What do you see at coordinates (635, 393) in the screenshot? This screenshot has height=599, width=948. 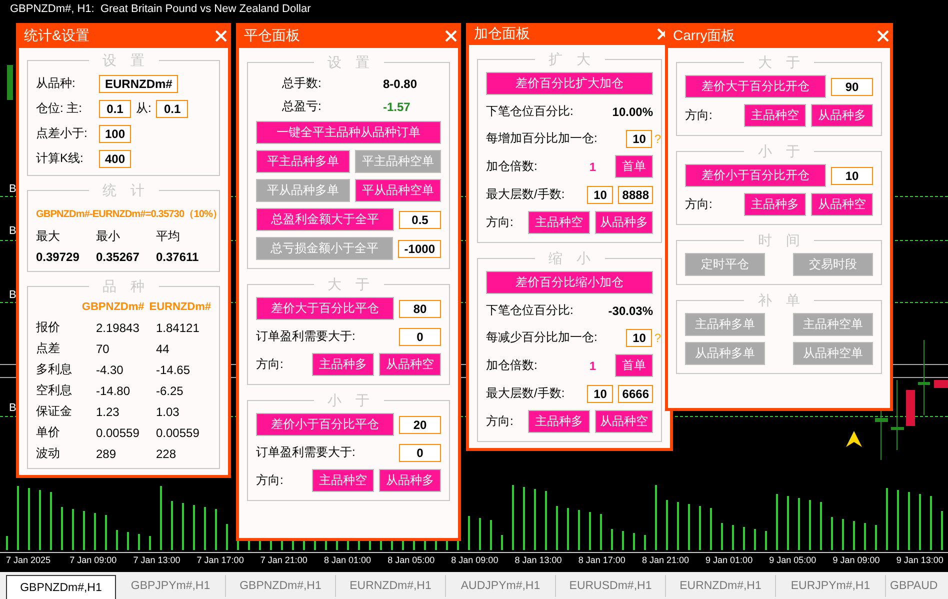 I see `input-field: 6666` at bounding box center [635, 393].